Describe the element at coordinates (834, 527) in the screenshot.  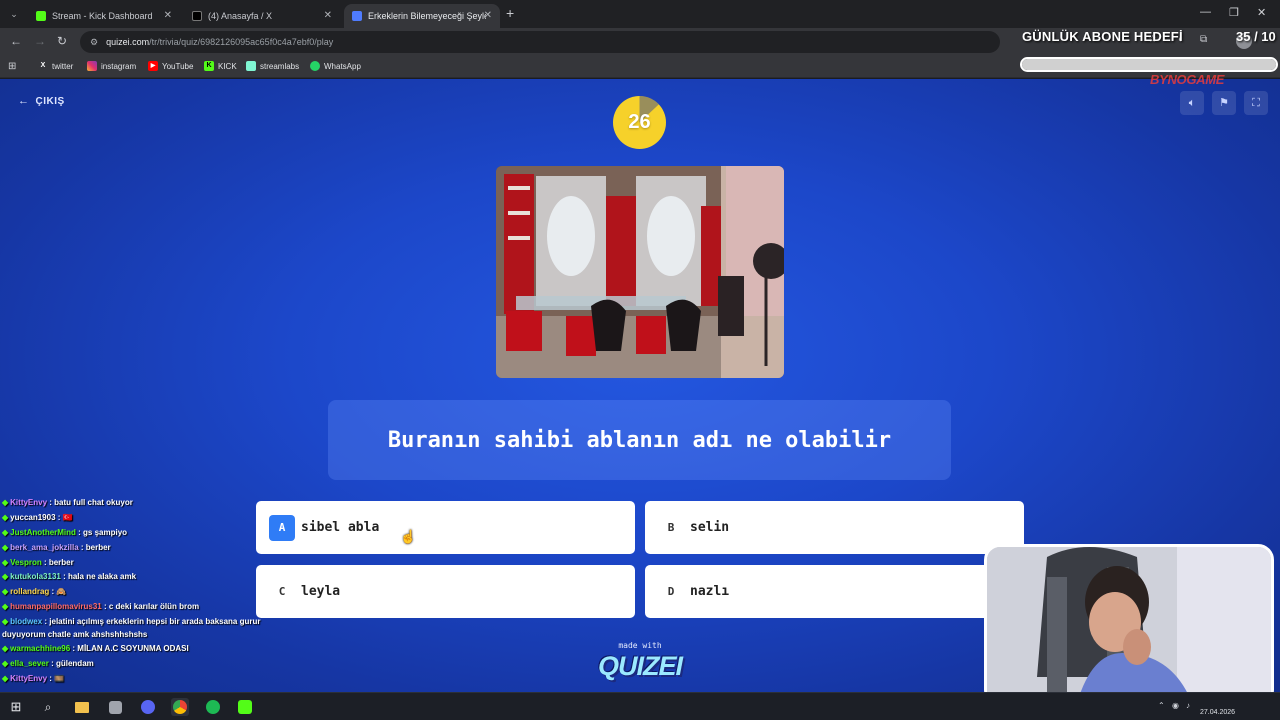
I see `answer-option-b: B selin` at that location.